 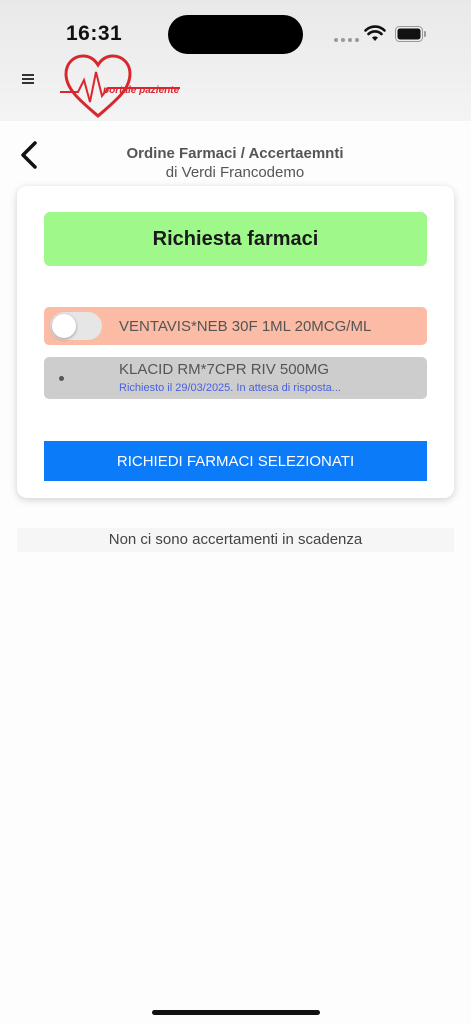 I want to click on drug-name: VENTAVIS*NEB 30F 1ML 20MCG/ML, so click(x=245, y=326).